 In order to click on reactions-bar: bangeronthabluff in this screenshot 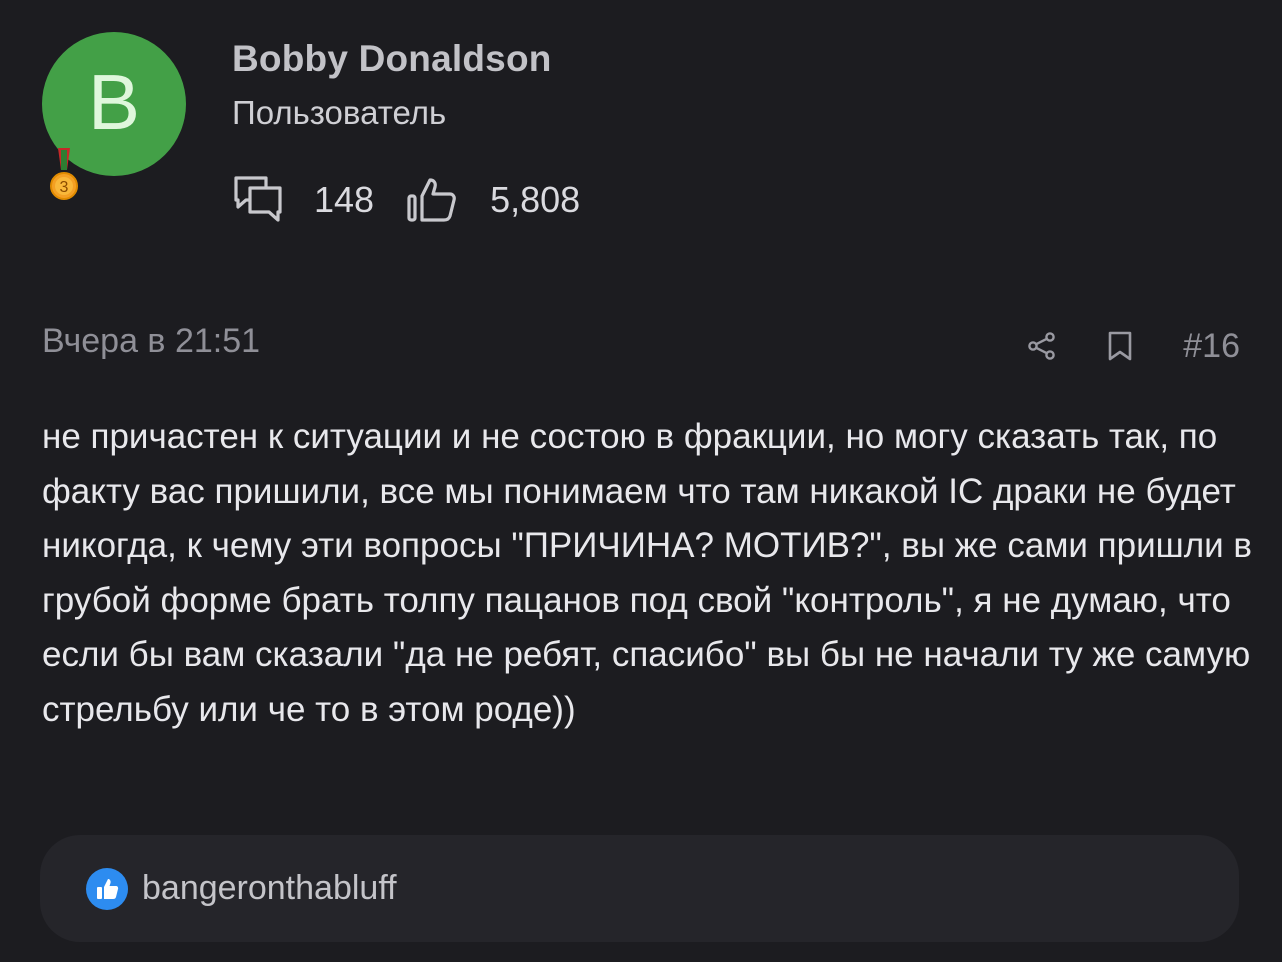, I will do `click(639, 888)`.